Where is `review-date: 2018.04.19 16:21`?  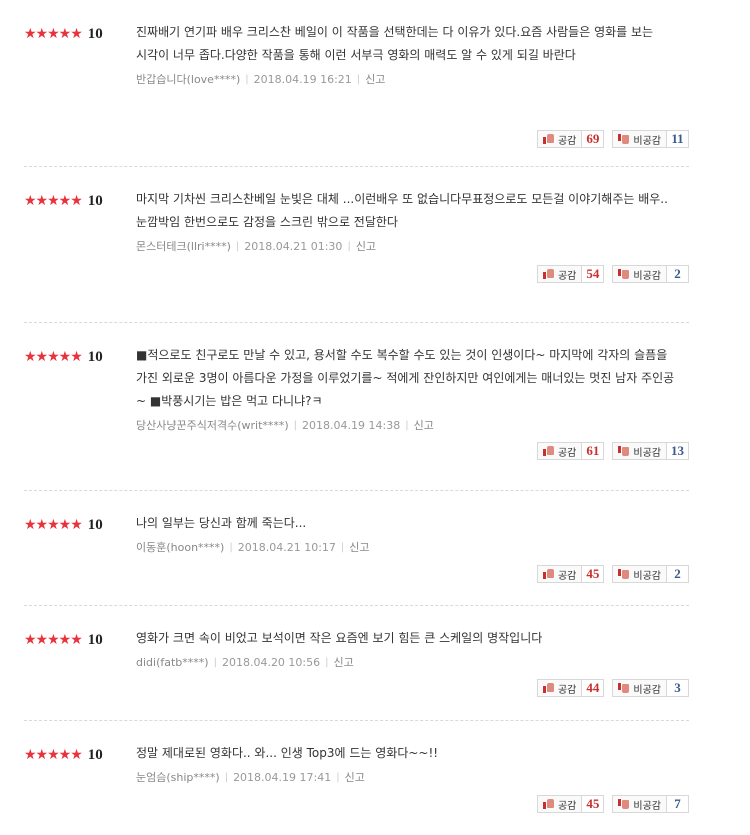
review-date: 2018.04.19 16:21 is located at coordinates (302, 79).